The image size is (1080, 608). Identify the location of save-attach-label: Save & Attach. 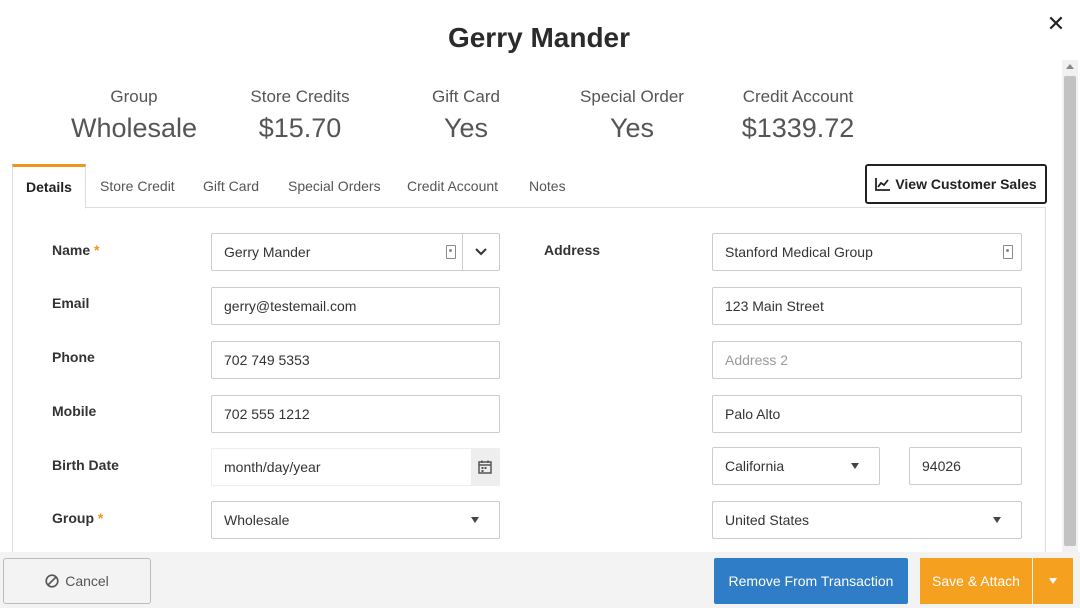
(976, 581).